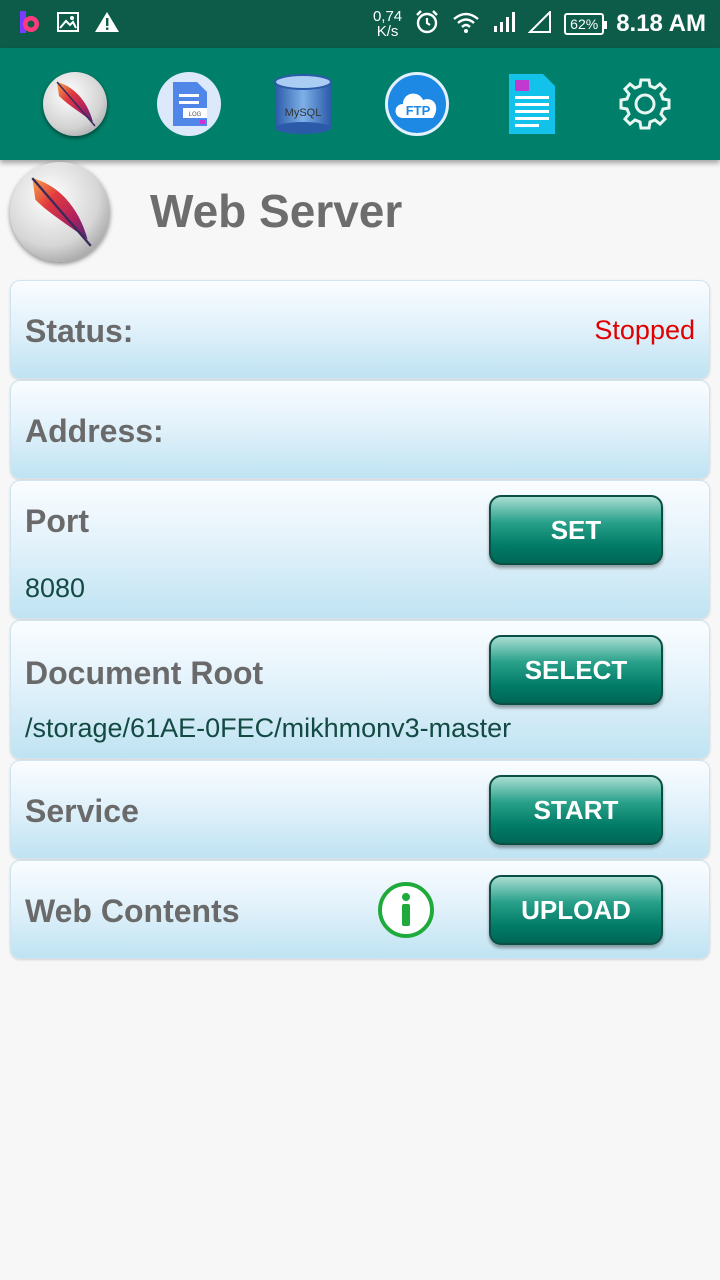  What do you see at coordinates (427, 24) in the screenshot?
I see `alarm-icon` at bounding box center [427, 24].